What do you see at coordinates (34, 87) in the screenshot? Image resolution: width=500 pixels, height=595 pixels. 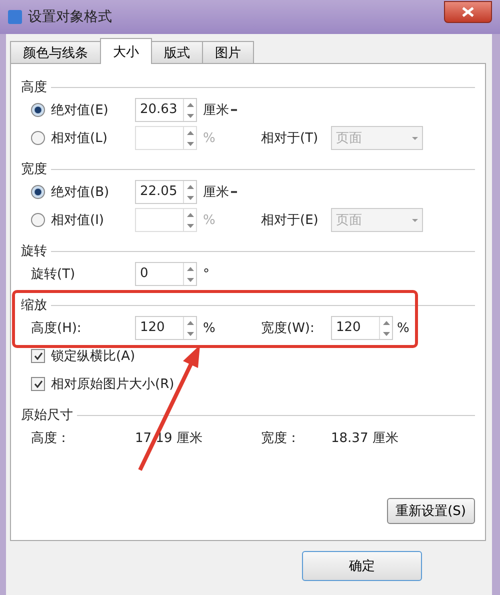 I see `section-title: 高度` at bounding box center [34, 87].